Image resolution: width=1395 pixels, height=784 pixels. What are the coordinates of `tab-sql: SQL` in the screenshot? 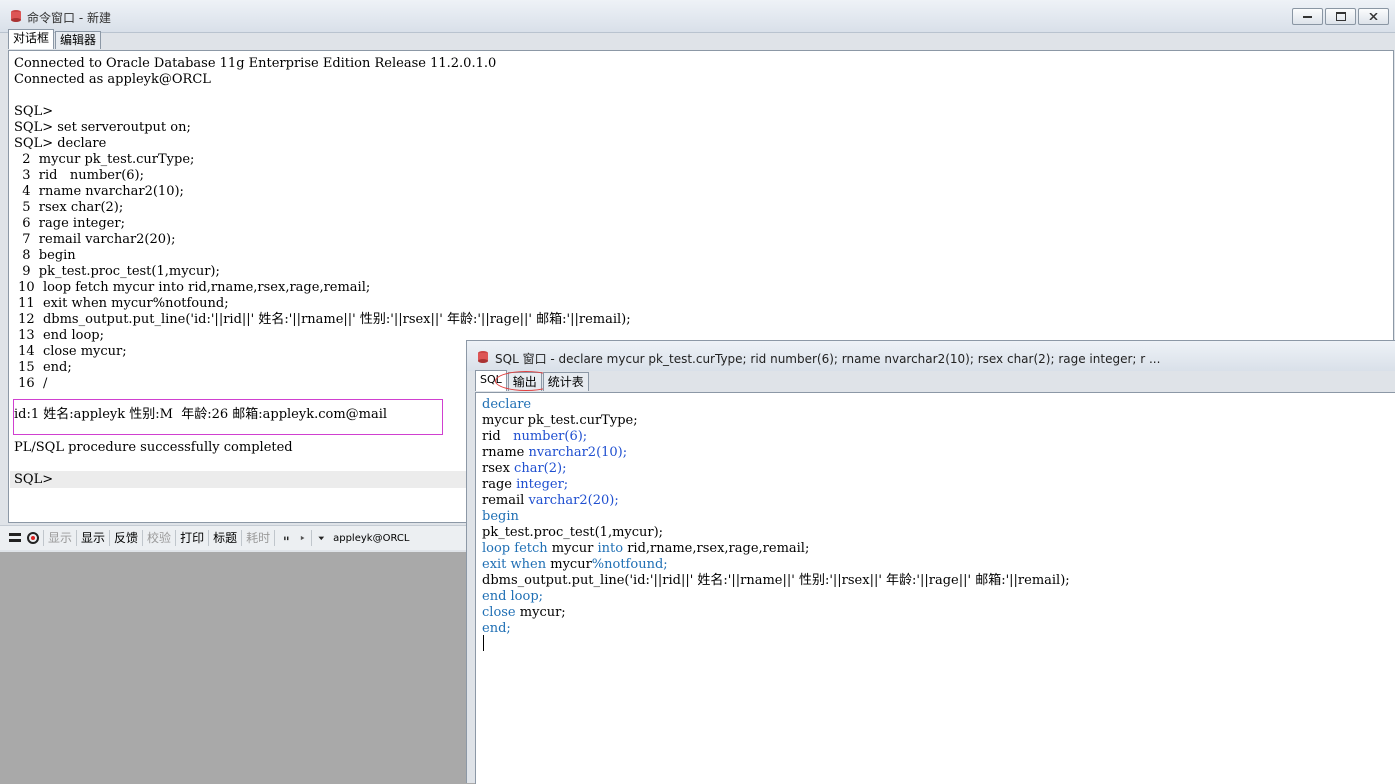 It's located at (491, 380).